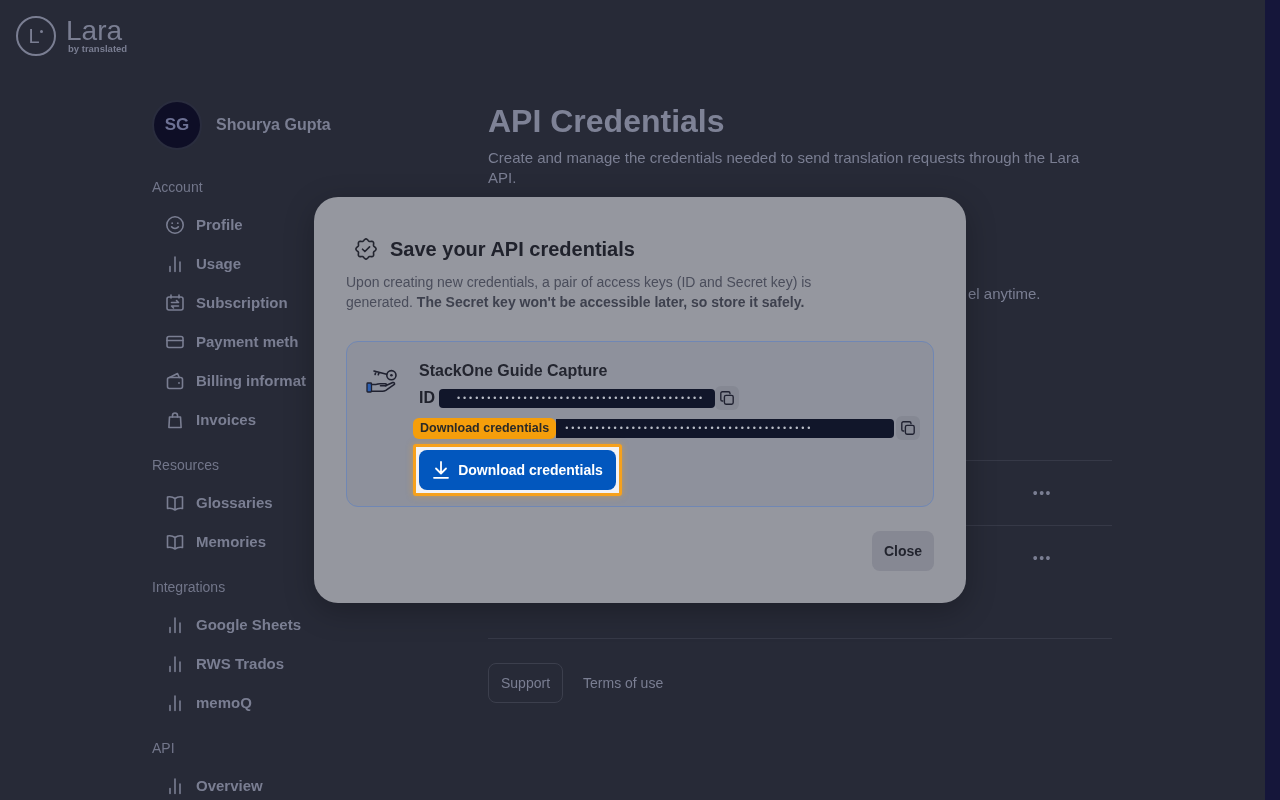 This screenshot has width=1280, height=800. I want to click on sidebar-item: Glossaries, so click(219, 503).